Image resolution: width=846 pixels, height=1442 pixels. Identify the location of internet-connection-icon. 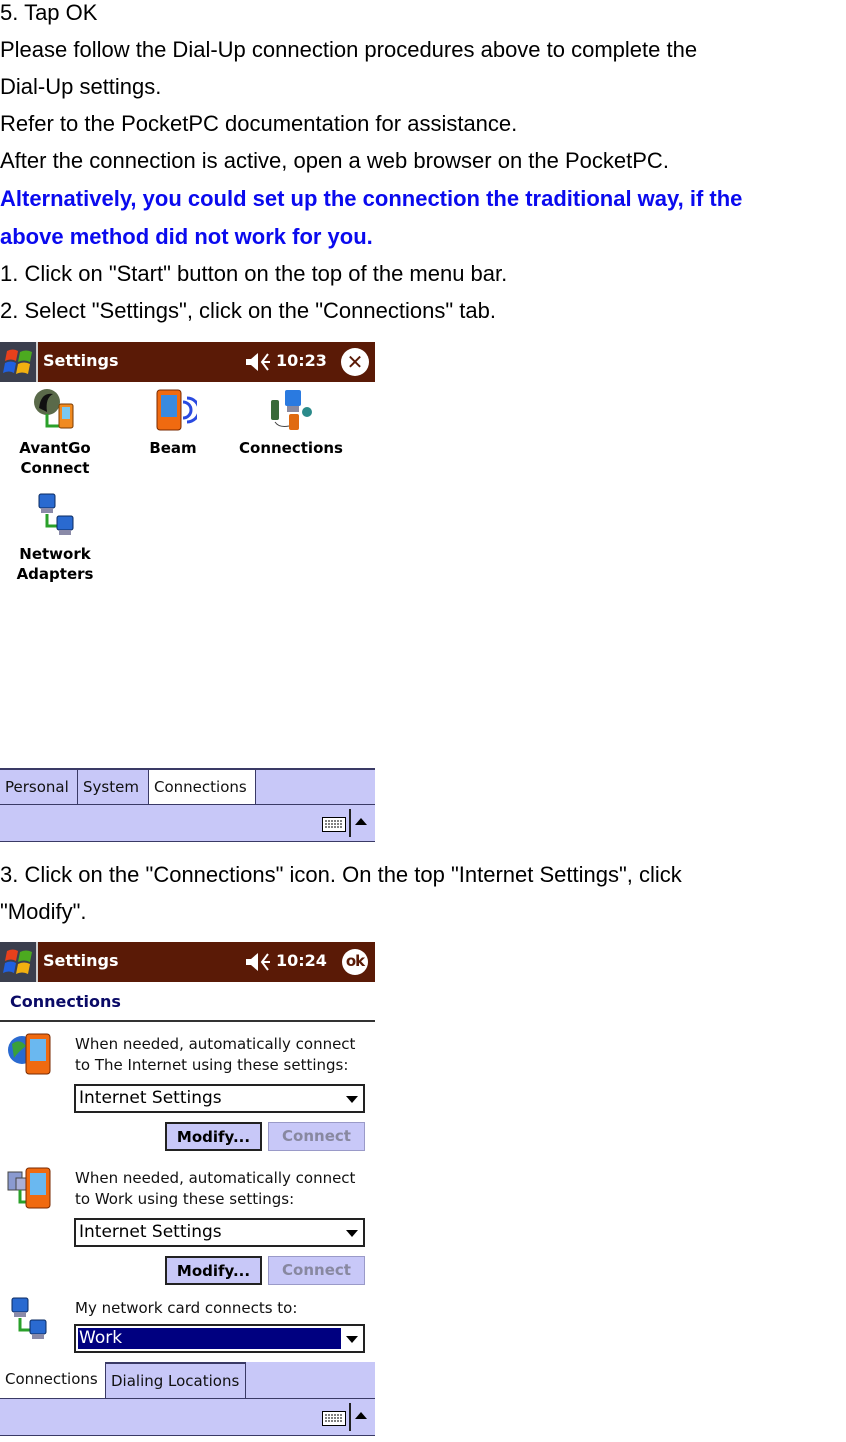
(29, 1054).